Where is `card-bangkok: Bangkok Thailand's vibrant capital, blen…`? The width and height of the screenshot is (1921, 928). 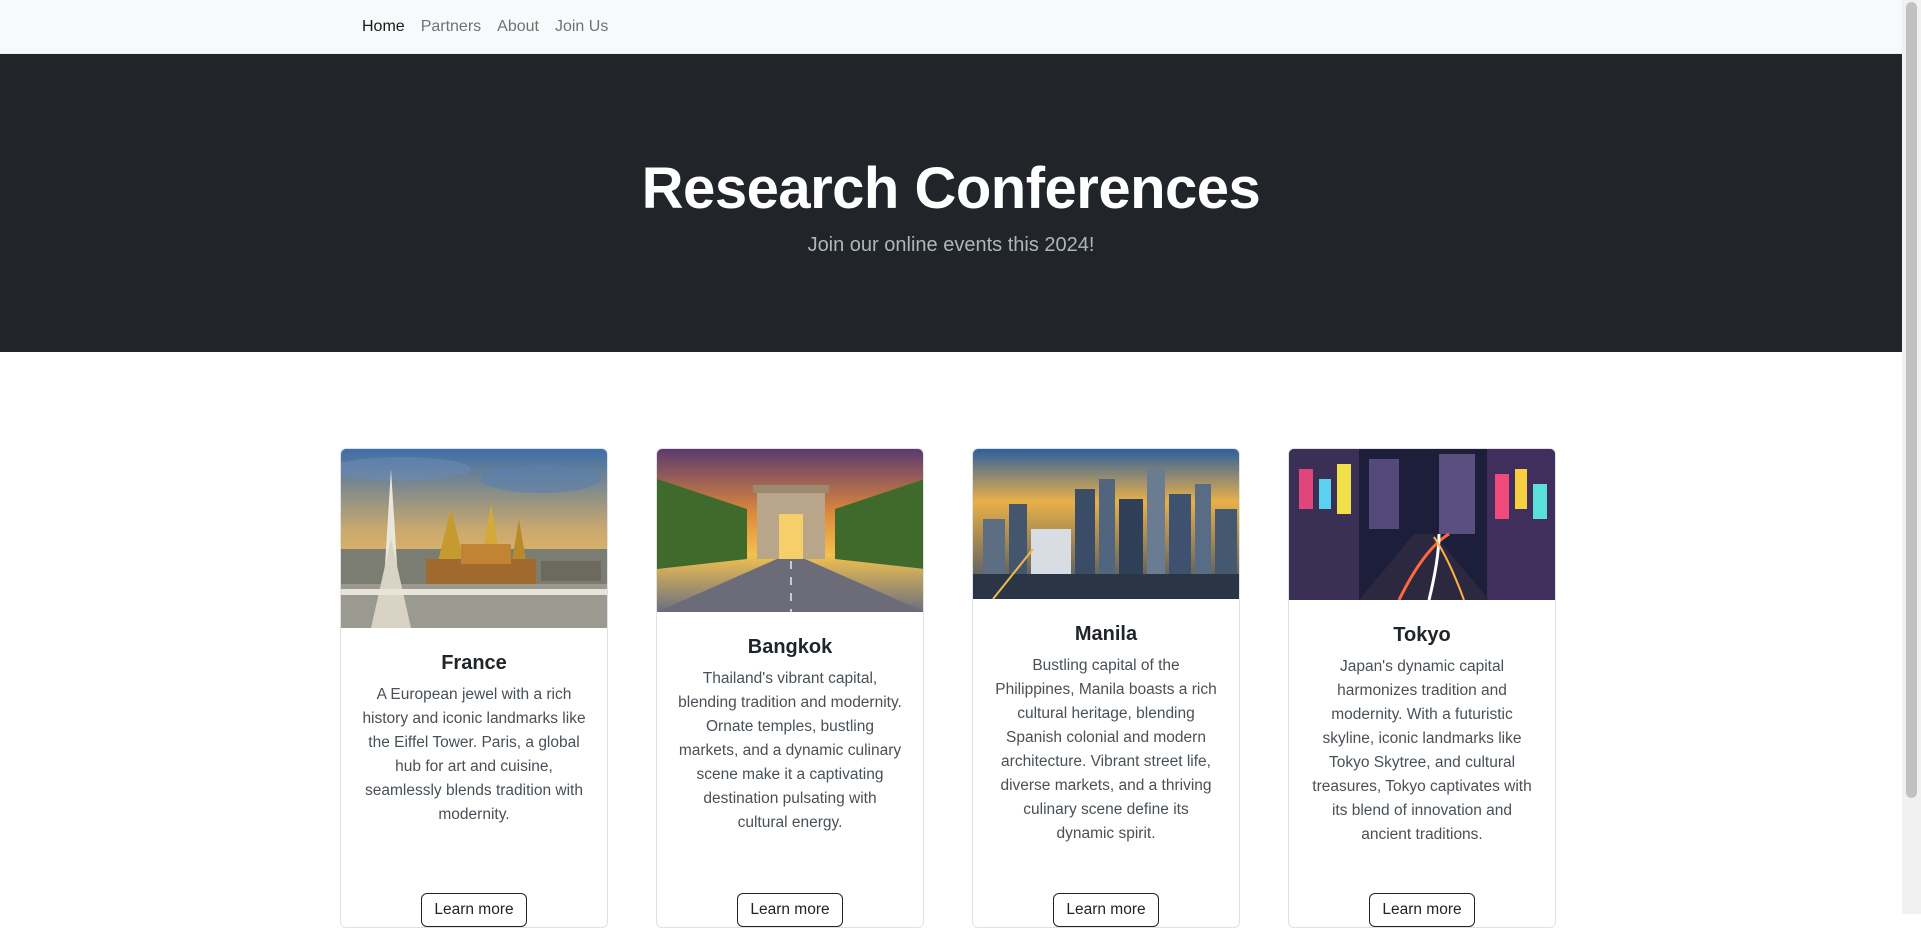
card-bangkok: Bangkok Thailand's vibrant capital, blen… is located at coordinates (790, 688).